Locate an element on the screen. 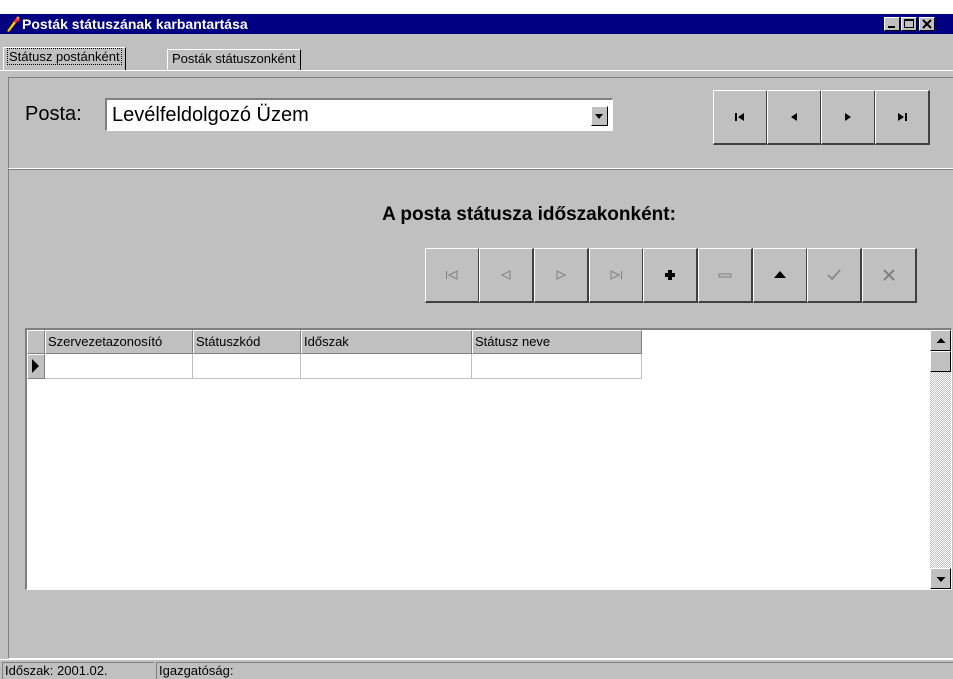 The height and width of the screenshot is (679, 953). next-record-button is located at coordinates (848, 117).